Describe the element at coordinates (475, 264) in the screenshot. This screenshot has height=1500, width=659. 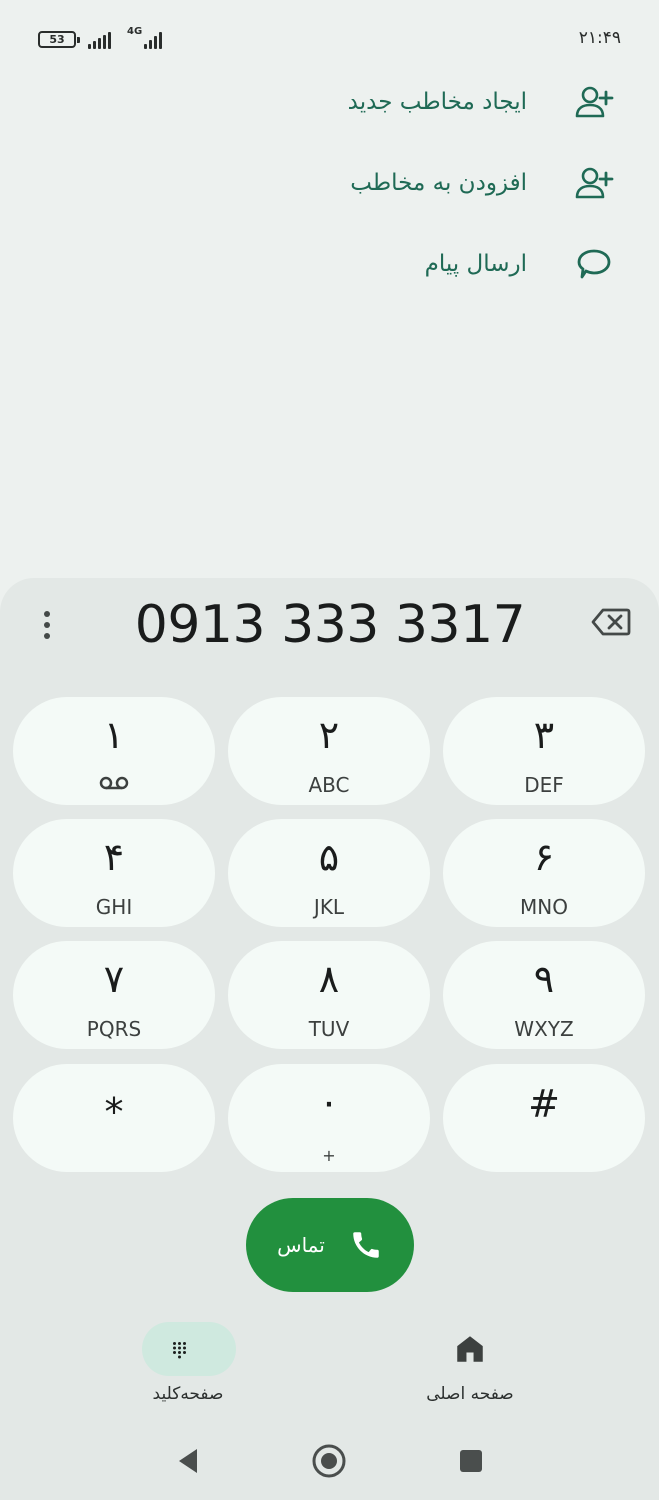
I see `send-message-label: ارسال پیام` at that location.